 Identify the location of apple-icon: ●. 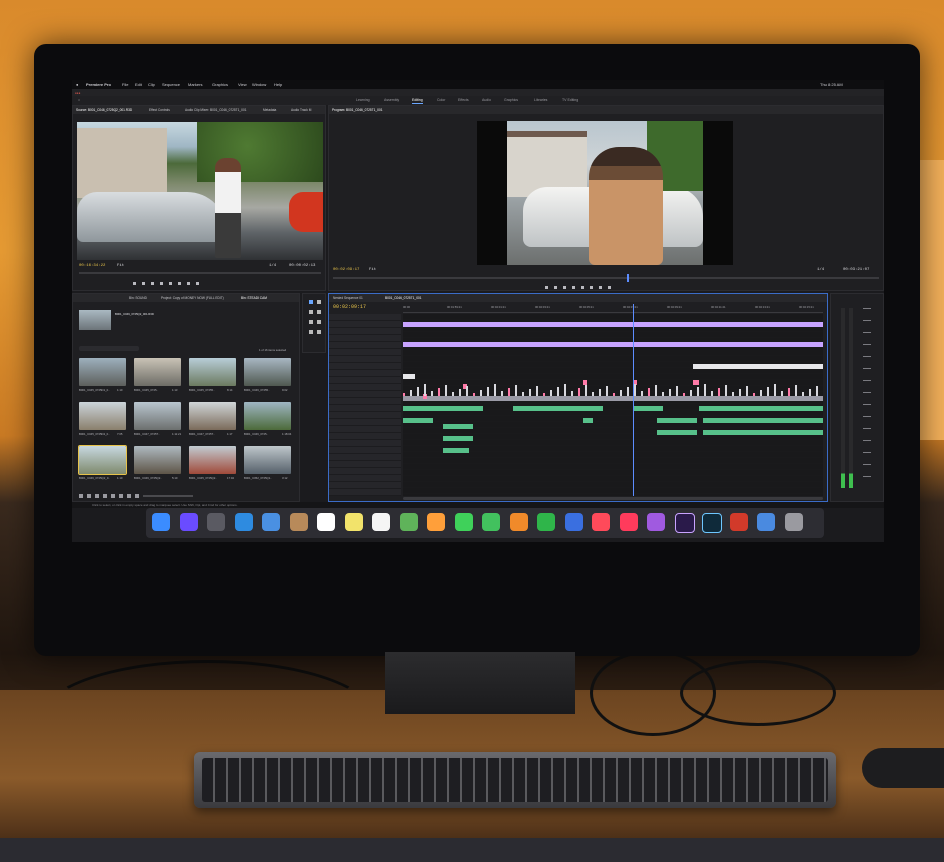
(77, 84).